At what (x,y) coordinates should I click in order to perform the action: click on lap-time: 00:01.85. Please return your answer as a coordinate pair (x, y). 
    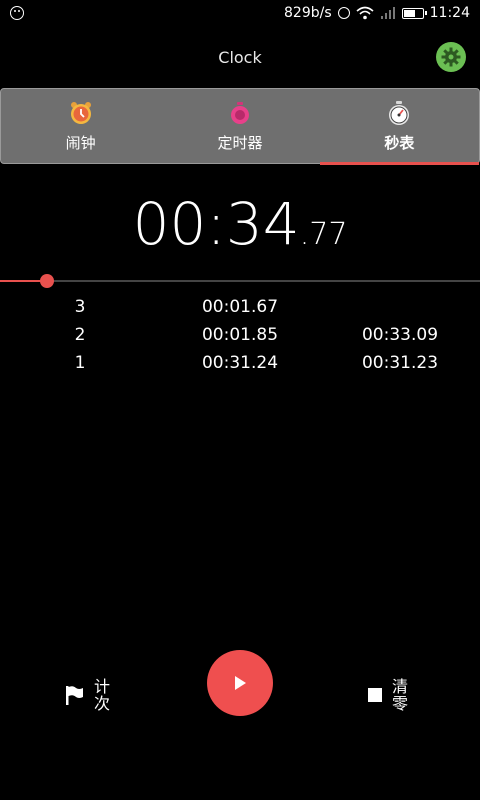
    Looking at the image, I should click on (240, 335).